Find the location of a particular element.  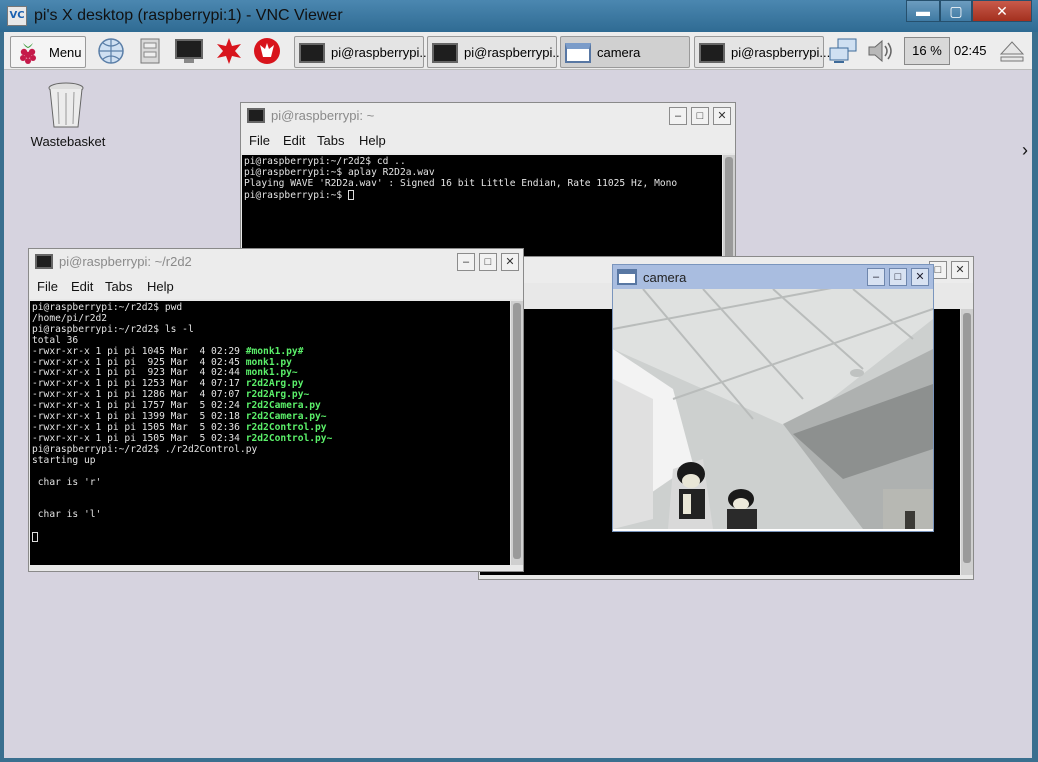

wastebasket-icon is located at coordinates (66, 106).